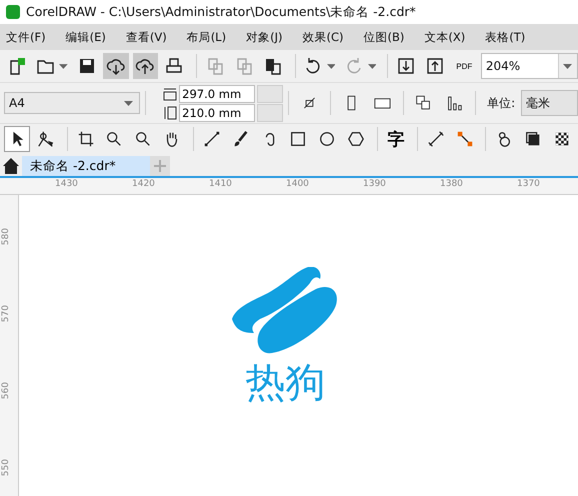 Image resolution: width=578 pixels, height=496 pixels. What do you see at coordinates (146, 37) in the screenshot?
I see `menu-item: 查看(V)` at bounding box center [146, 37].